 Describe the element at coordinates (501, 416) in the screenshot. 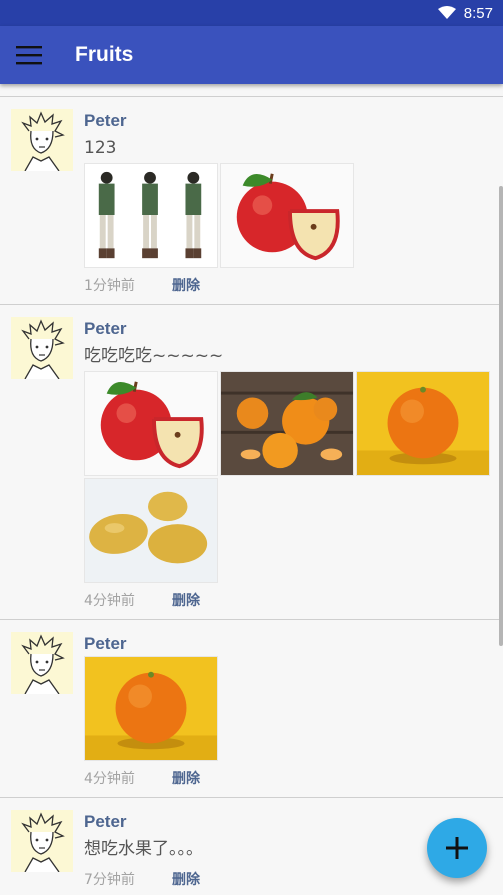

I see `scrollbar` at that location.